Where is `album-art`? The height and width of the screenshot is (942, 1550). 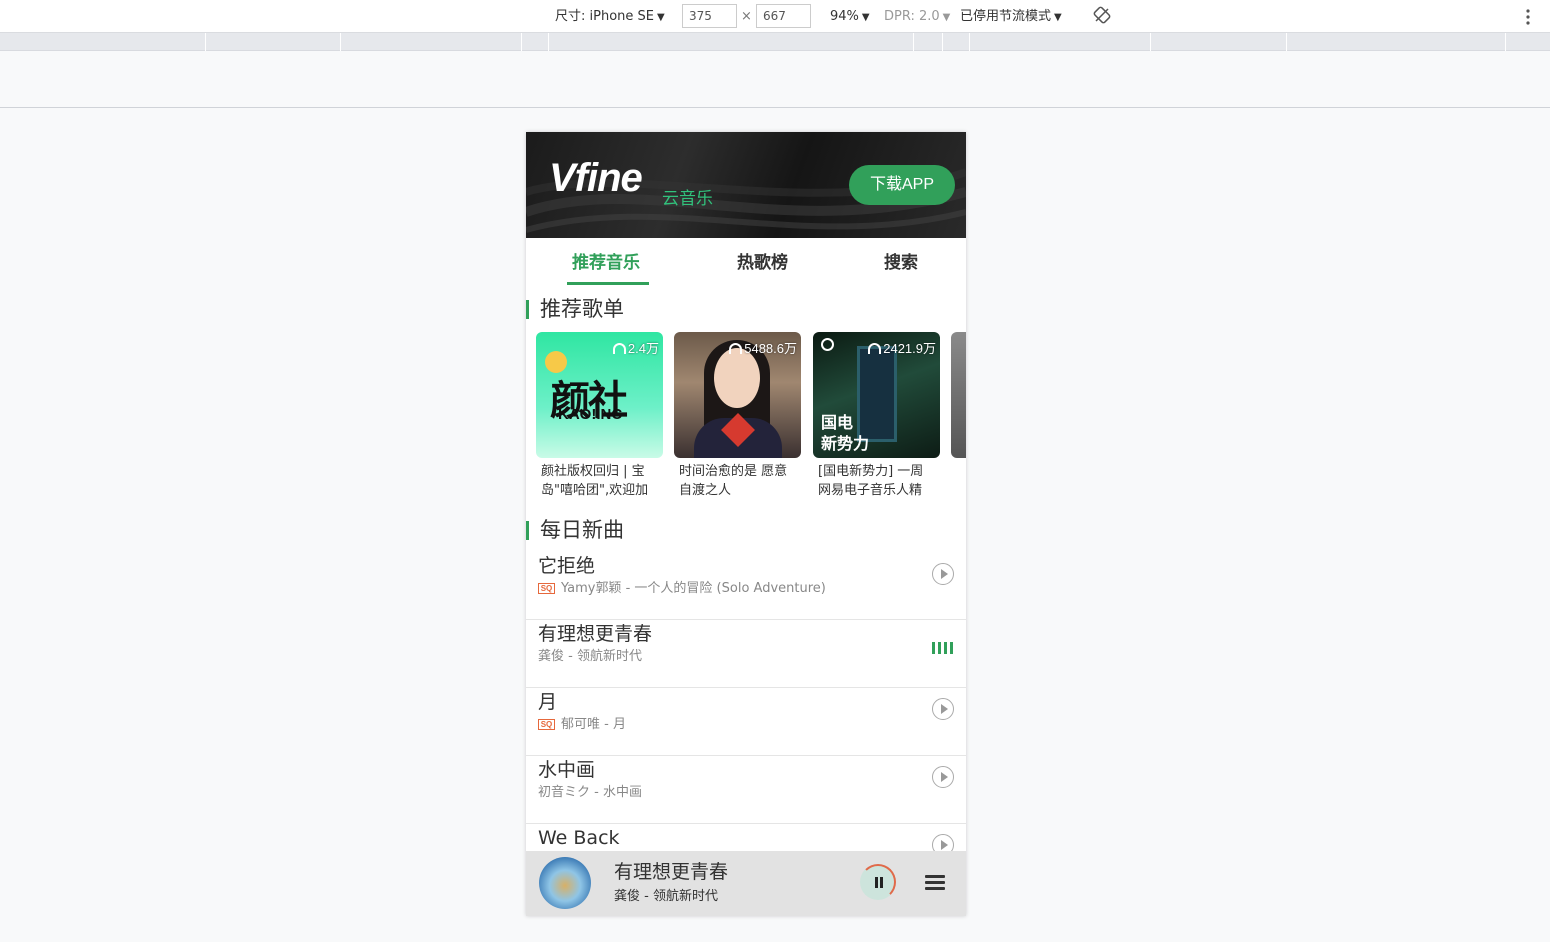 album-art is located at coordinates (565, 883).